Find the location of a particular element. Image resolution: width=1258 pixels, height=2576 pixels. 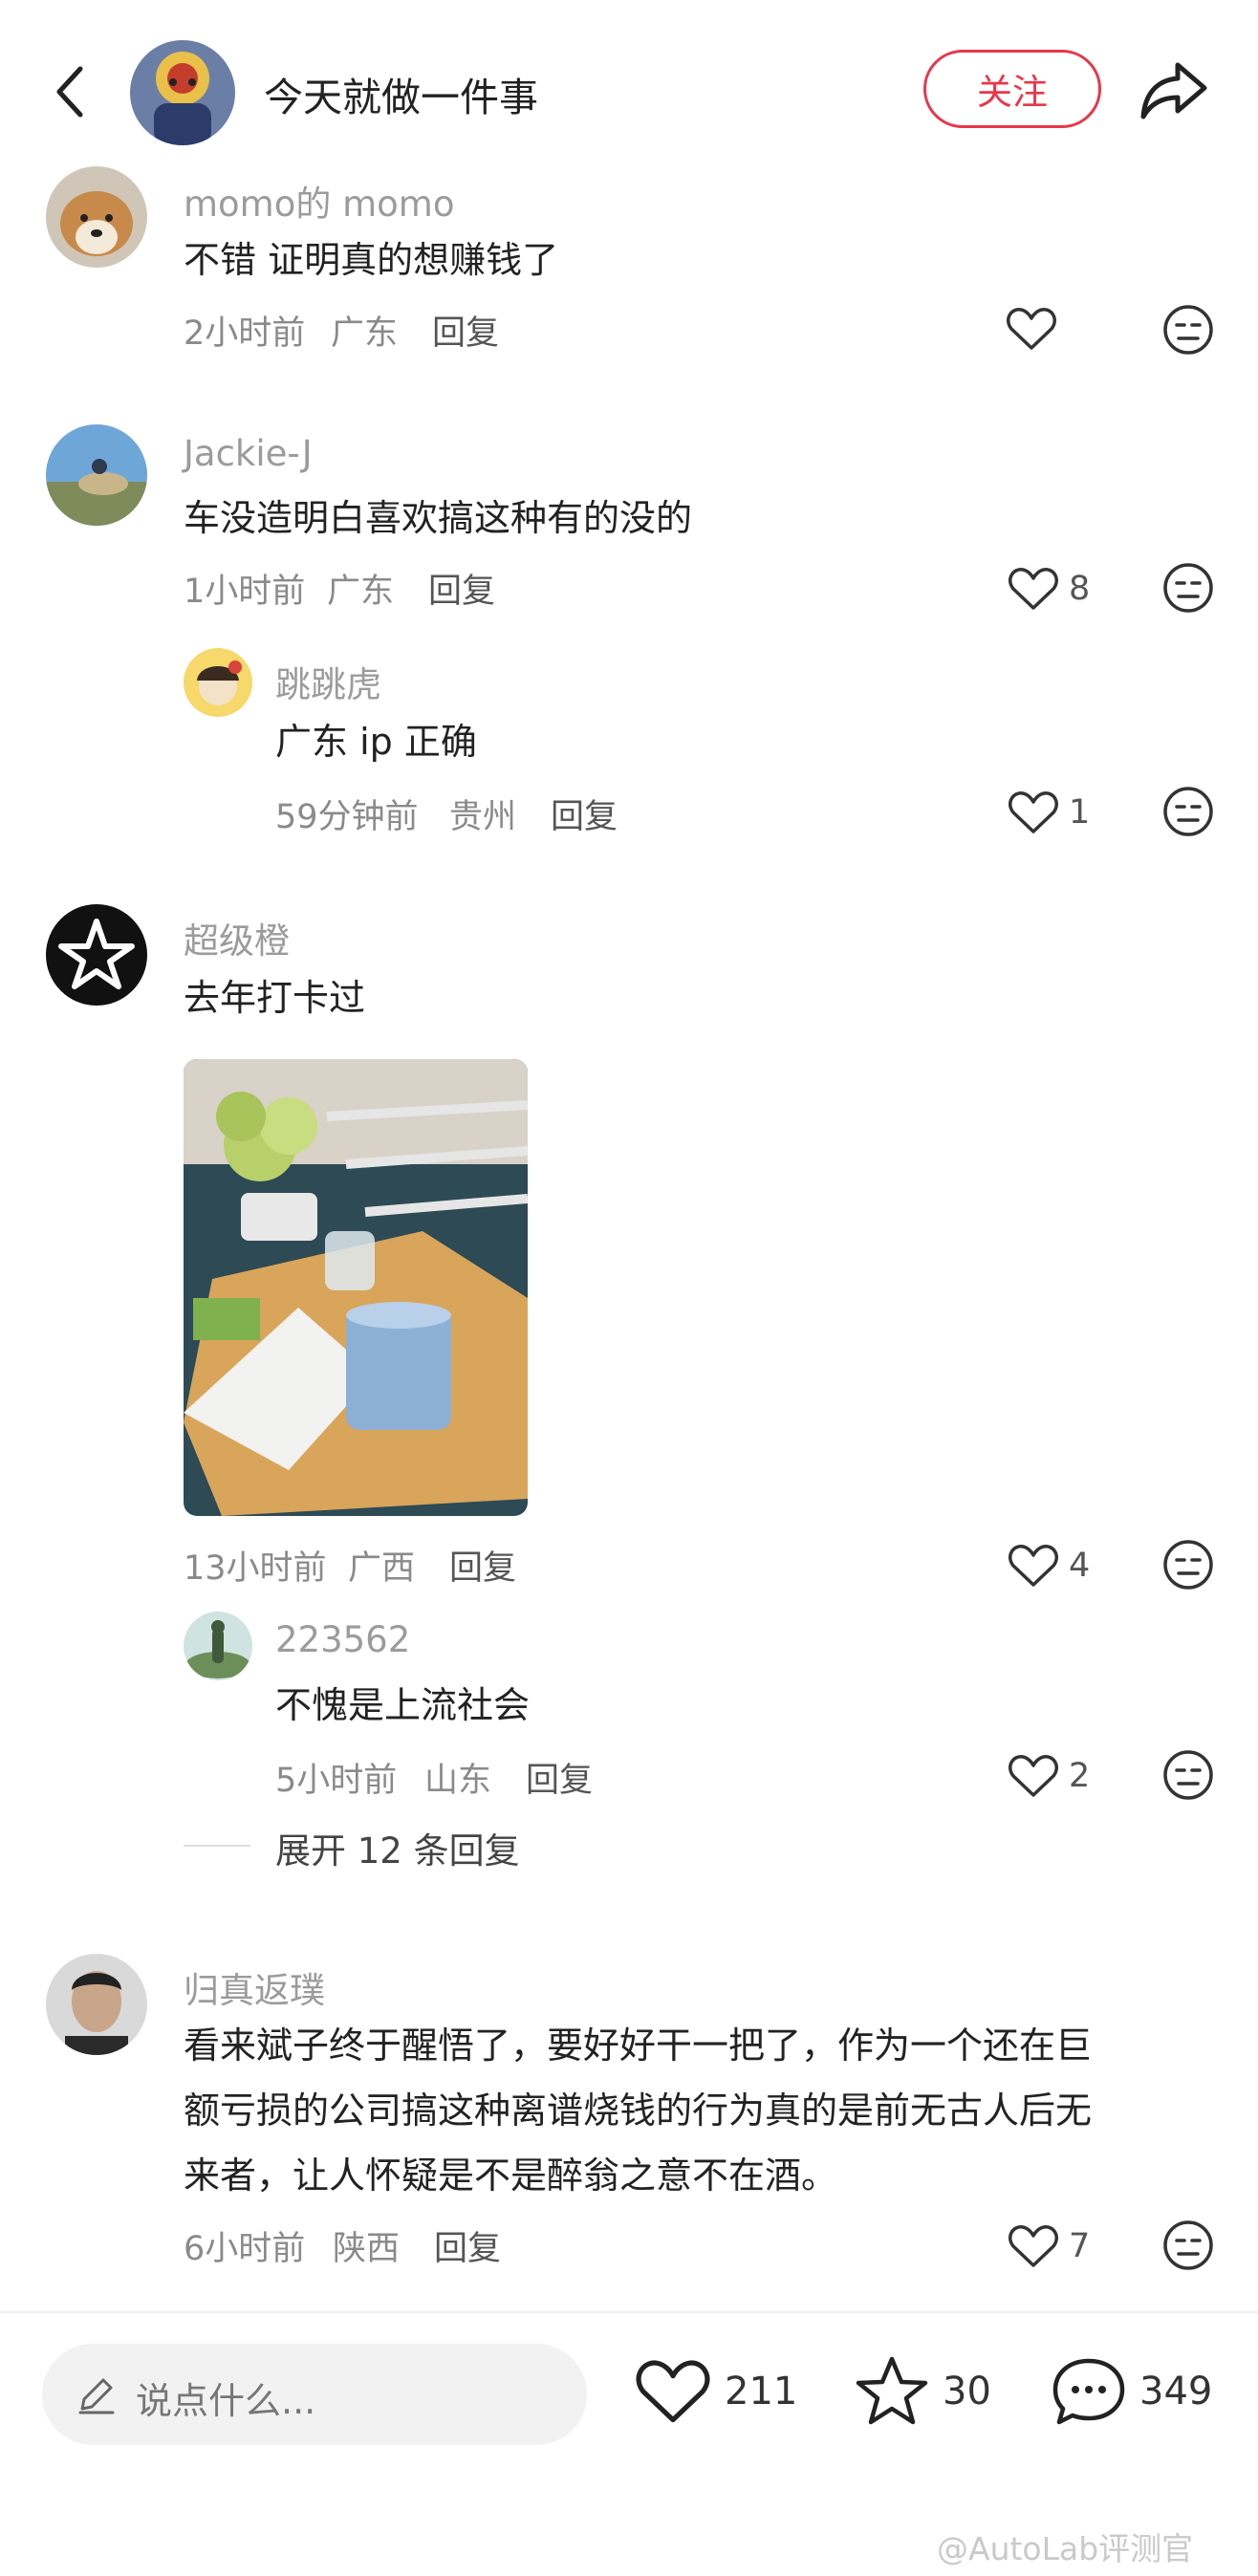

page-title: 今天就做一件事 is located at coordinates (401, 97).